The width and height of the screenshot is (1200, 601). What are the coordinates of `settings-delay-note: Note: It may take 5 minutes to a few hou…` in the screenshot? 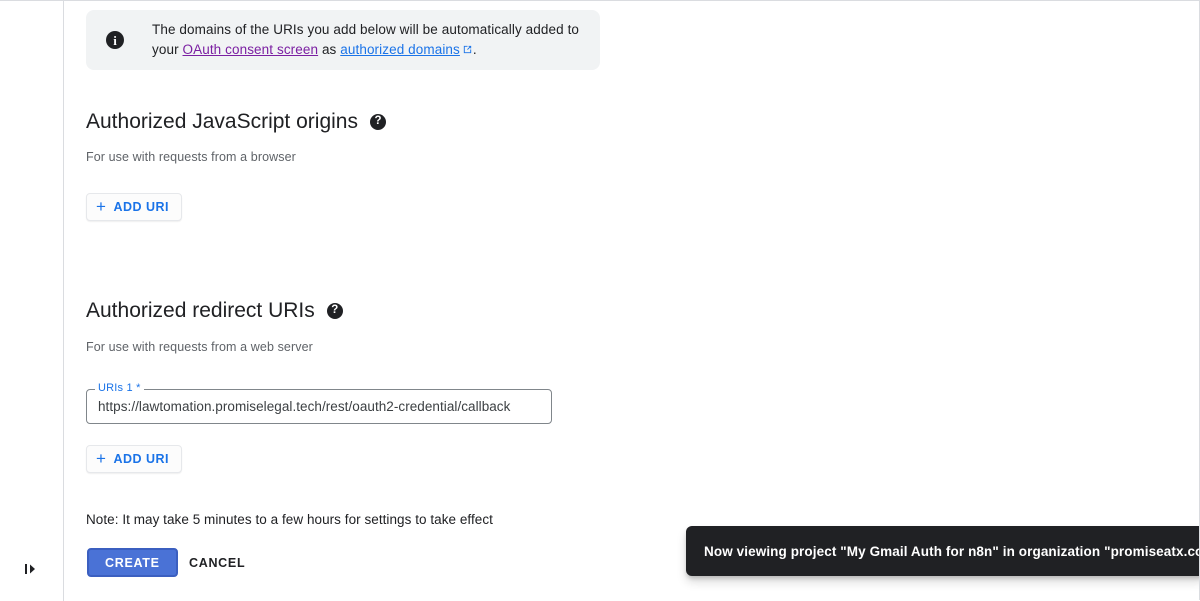 It's located at (289, 519).